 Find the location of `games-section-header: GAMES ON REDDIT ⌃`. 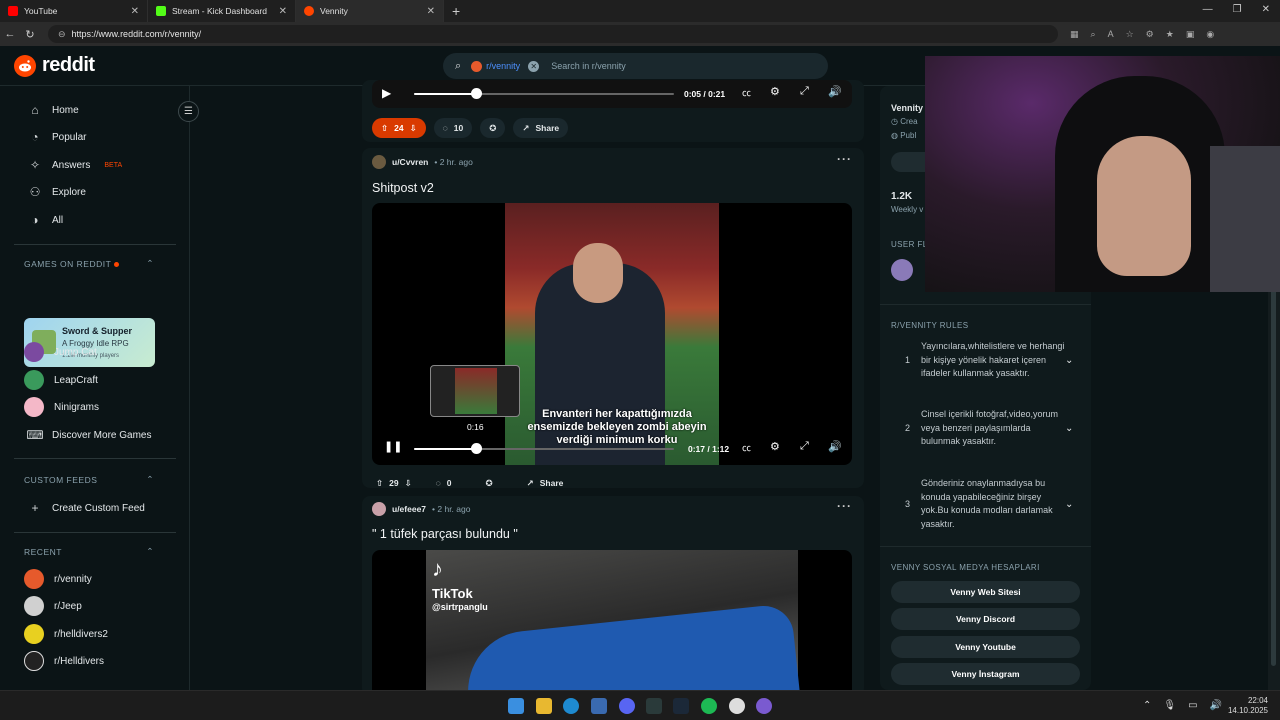

games-section-header: GAMES ON REDDIT ⌃ is located at coordinates (89, 263).